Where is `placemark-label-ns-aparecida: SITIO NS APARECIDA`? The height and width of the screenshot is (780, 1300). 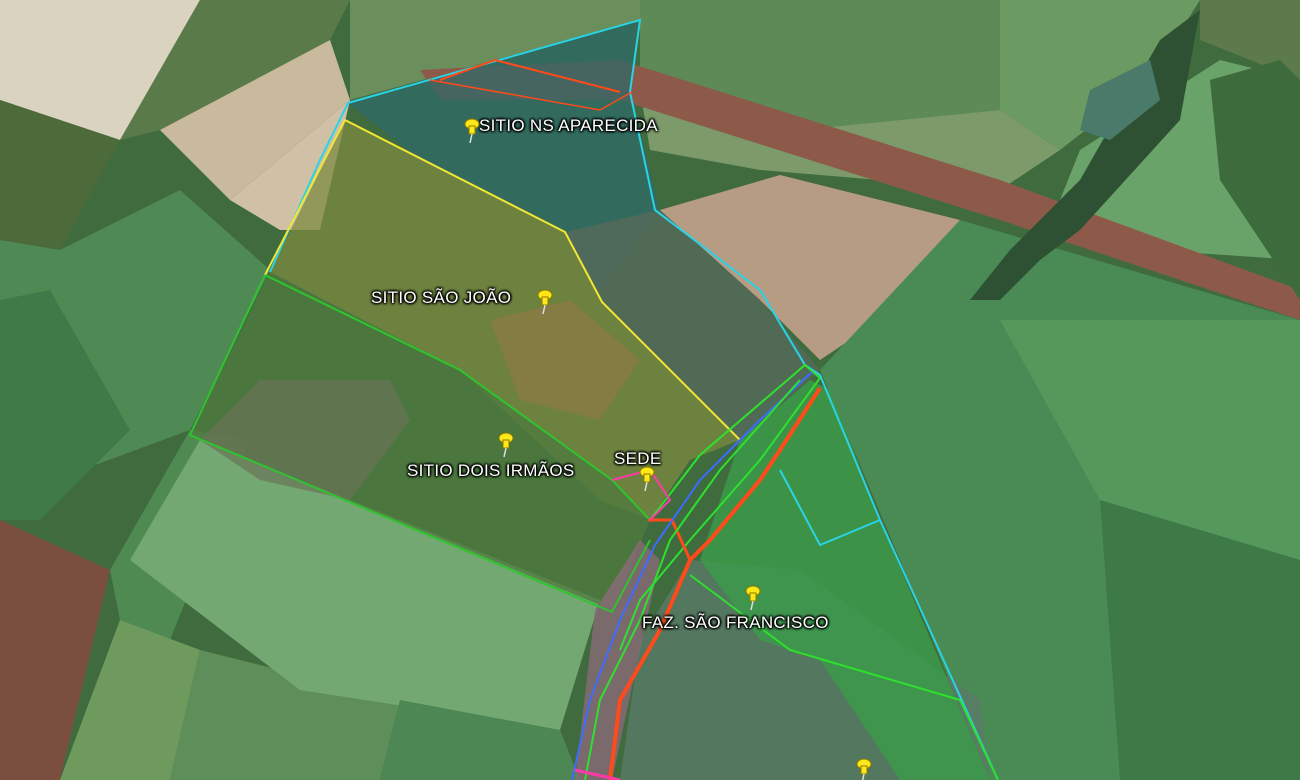
placemark-label-ns-aparecida: SITIO NS APARECIDA is located at coordinates (568, 126).